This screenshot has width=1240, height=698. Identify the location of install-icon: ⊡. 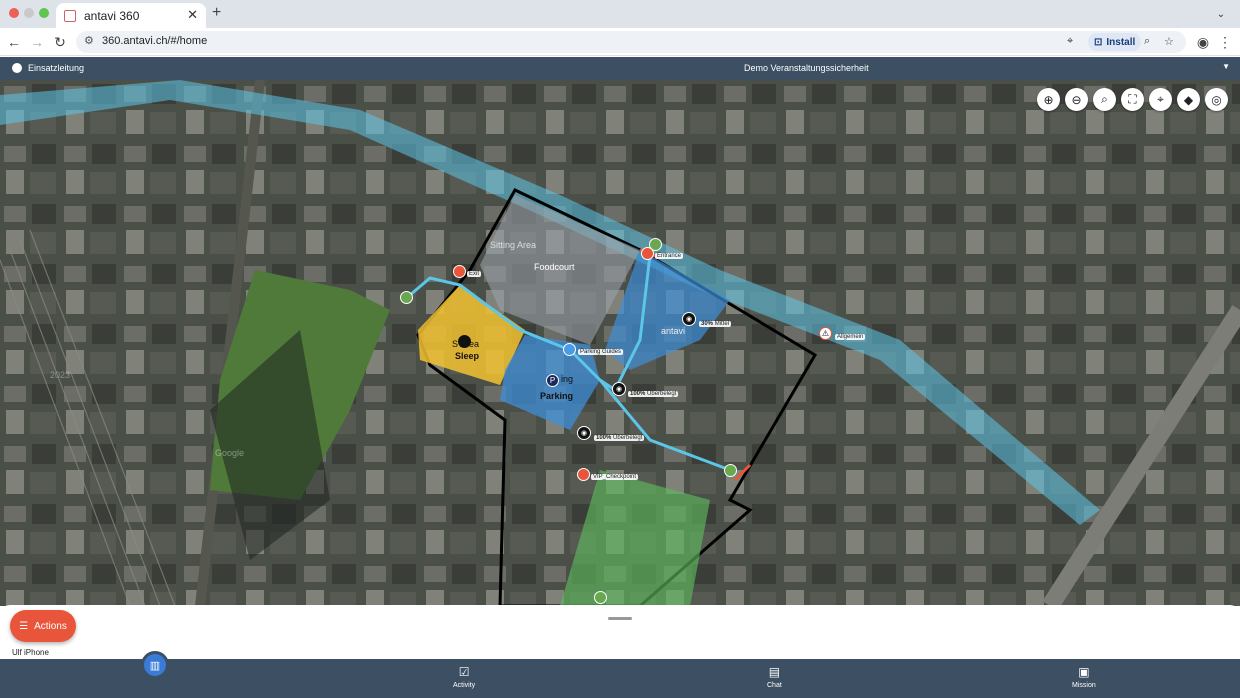
(1098, 42).